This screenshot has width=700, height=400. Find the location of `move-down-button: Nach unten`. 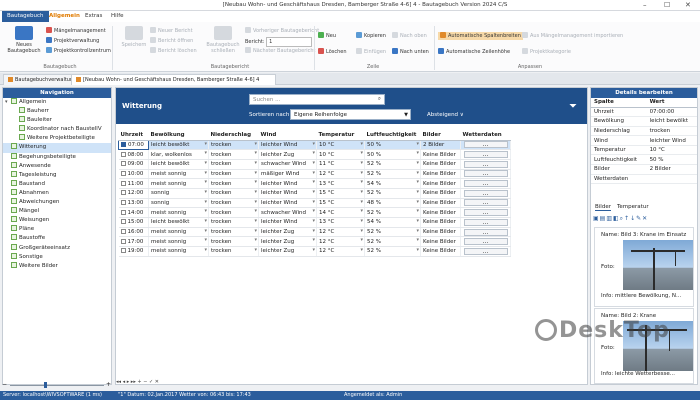

move-down-button: Nach unten is located at coordinates (410, 52).